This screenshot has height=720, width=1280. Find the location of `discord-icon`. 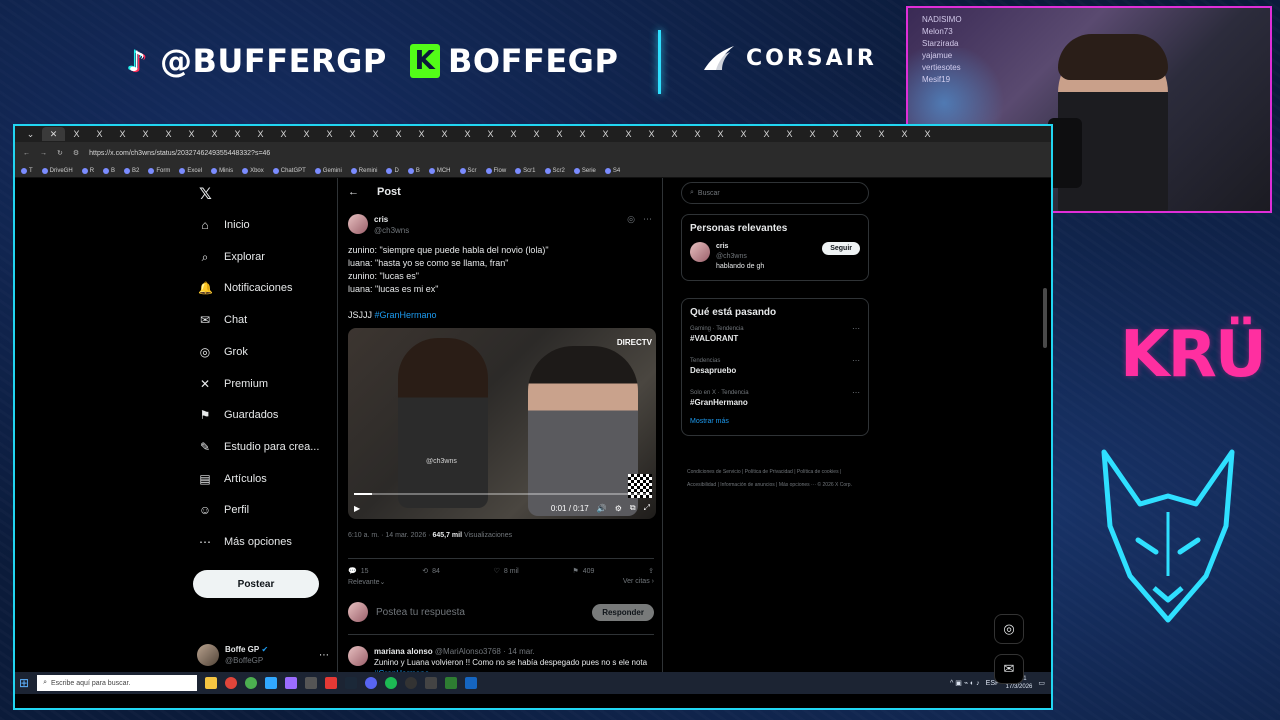

discord-icon is located at coordinates (371, 683).